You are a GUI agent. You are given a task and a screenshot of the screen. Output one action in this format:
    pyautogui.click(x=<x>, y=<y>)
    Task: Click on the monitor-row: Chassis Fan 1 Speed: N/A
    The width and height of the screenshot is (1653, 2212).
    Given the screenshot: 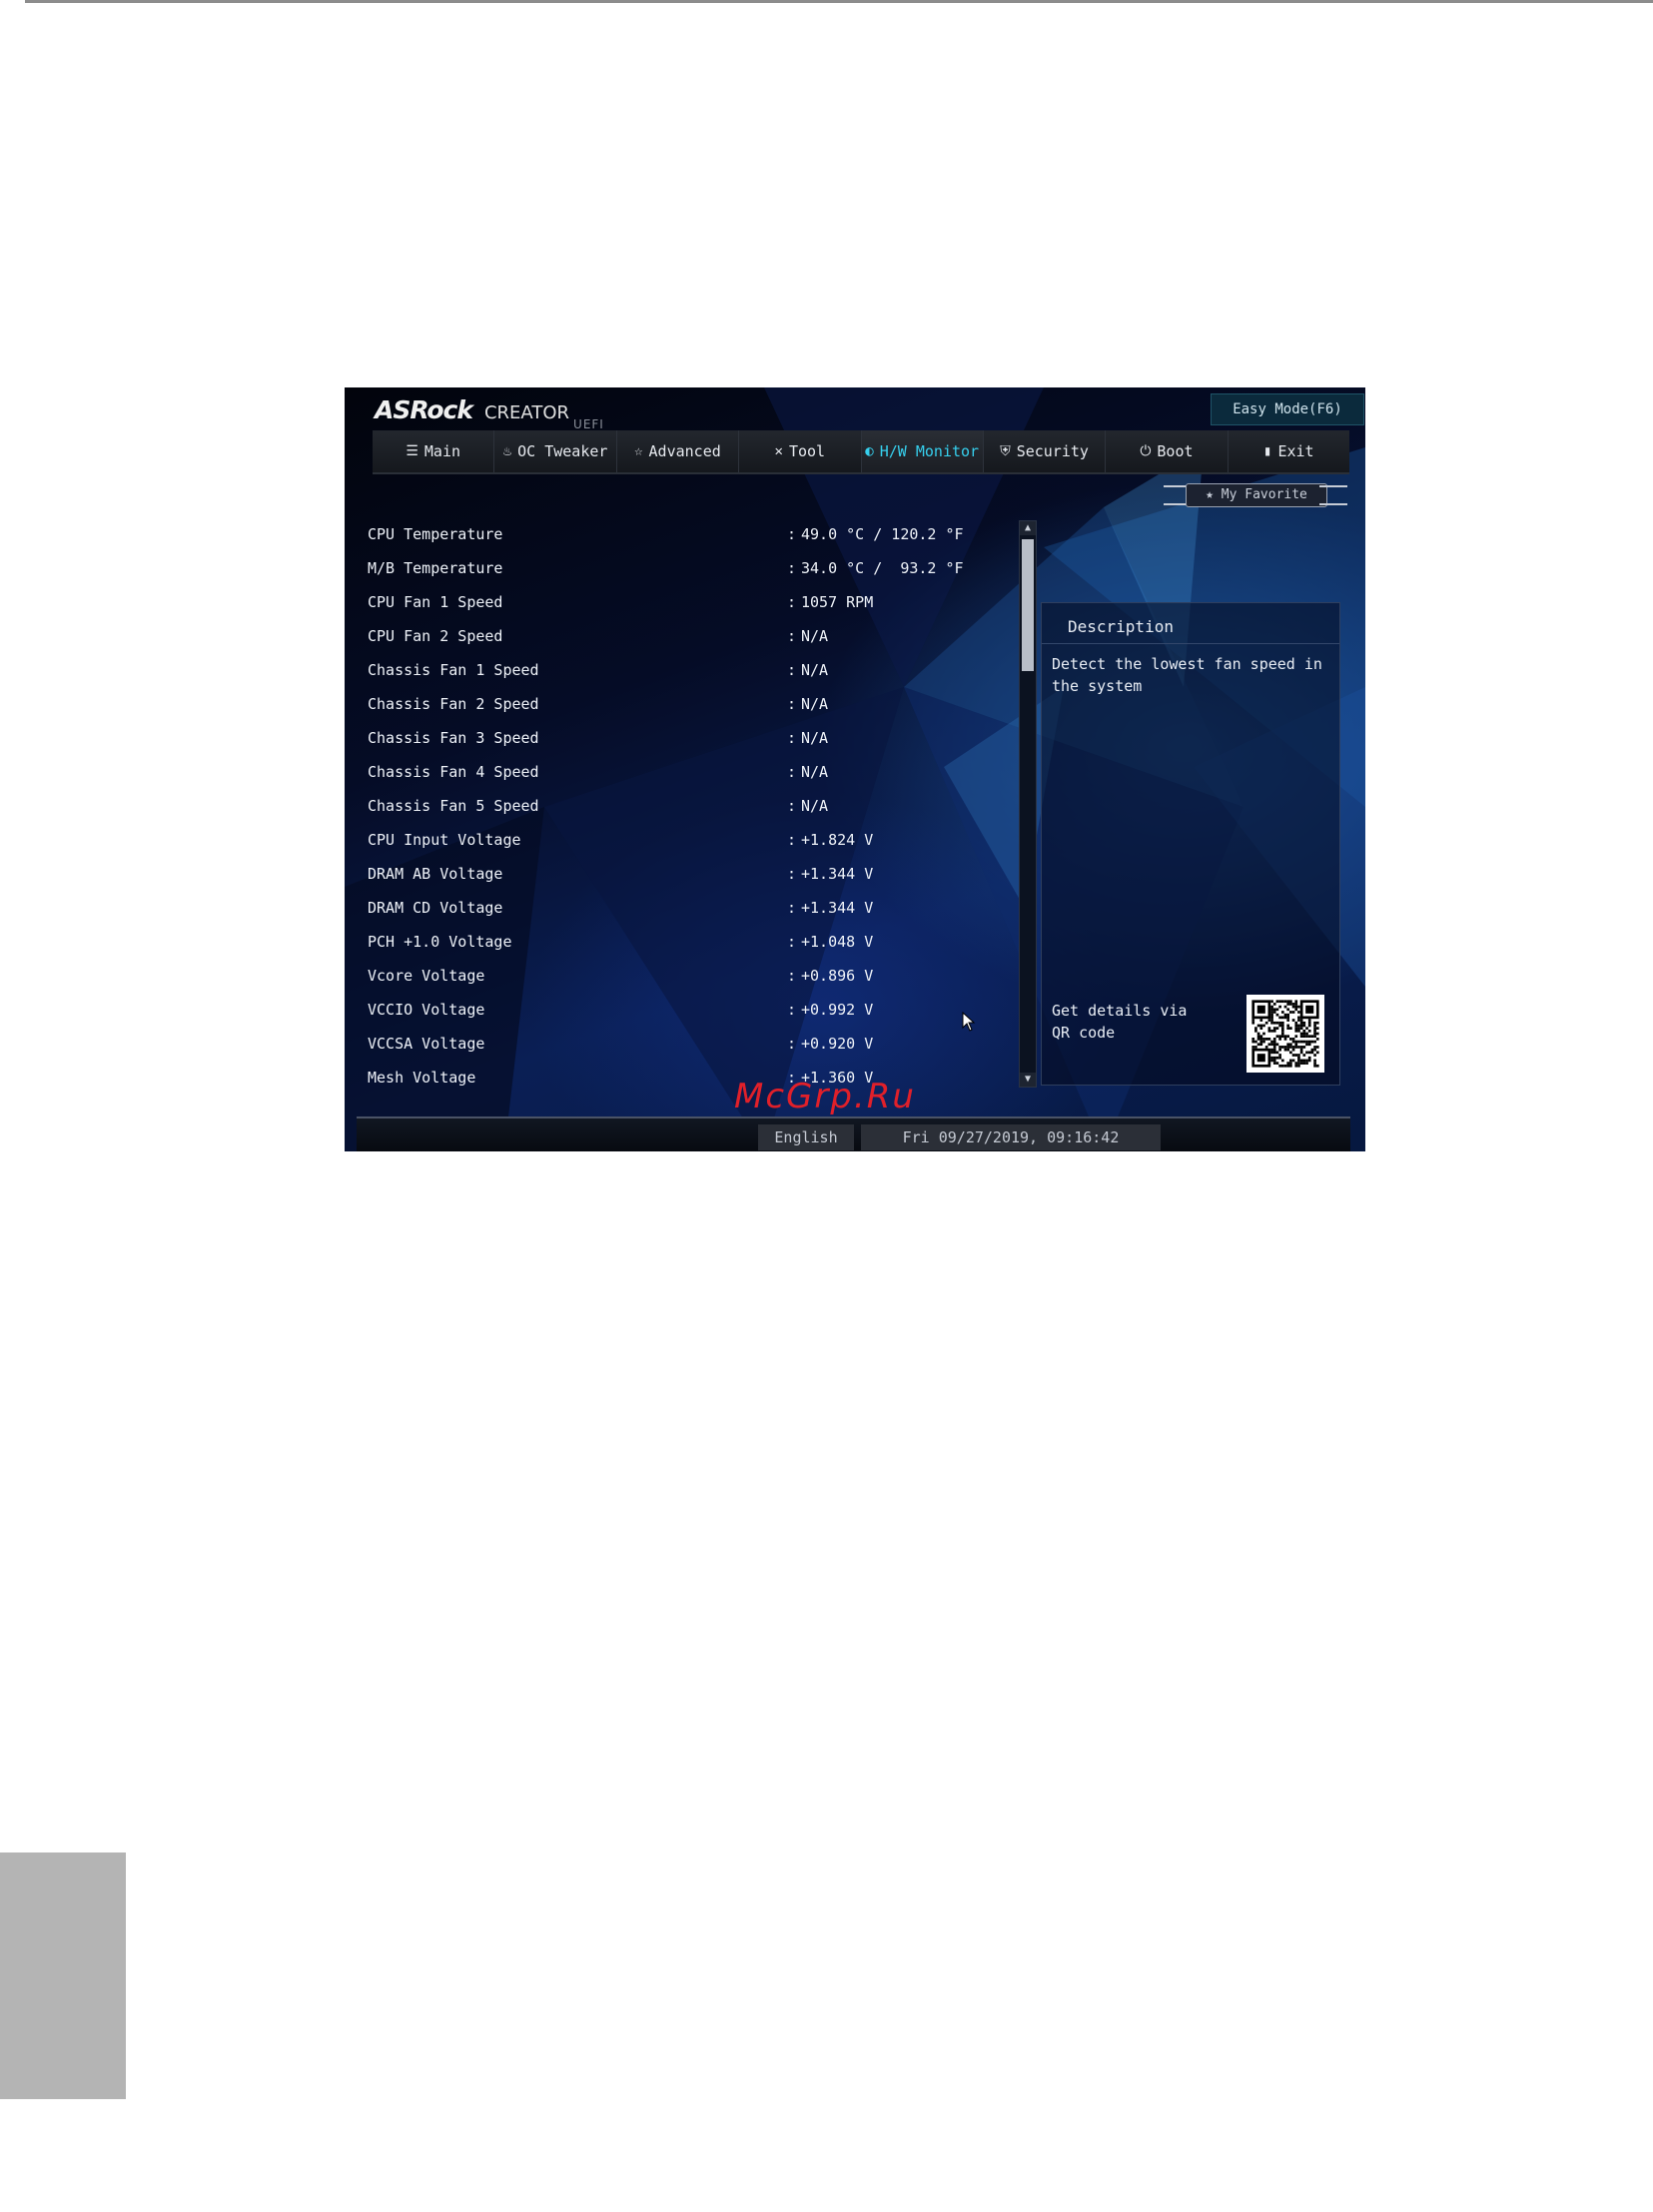 What is the action you would take?
    pyautogui.click(x=692, y=670)
    